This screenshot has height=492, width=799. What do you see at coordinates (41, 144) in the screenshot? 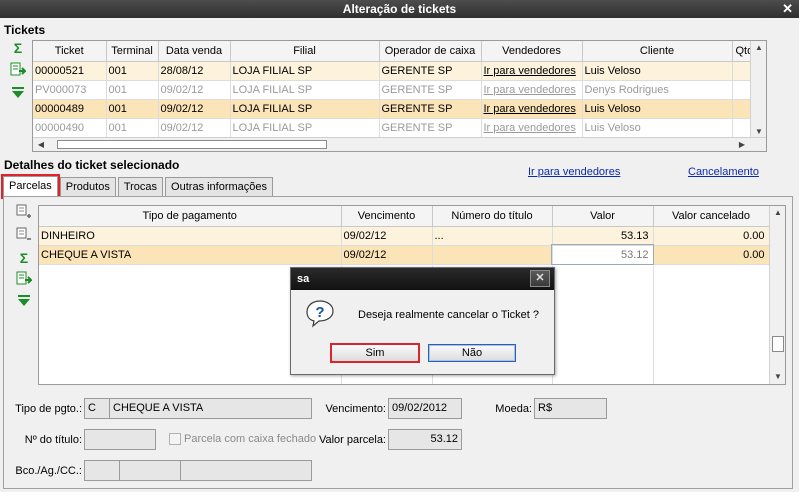
I see `scroll-left-icon: ◀` at bounding box center [41, 144].